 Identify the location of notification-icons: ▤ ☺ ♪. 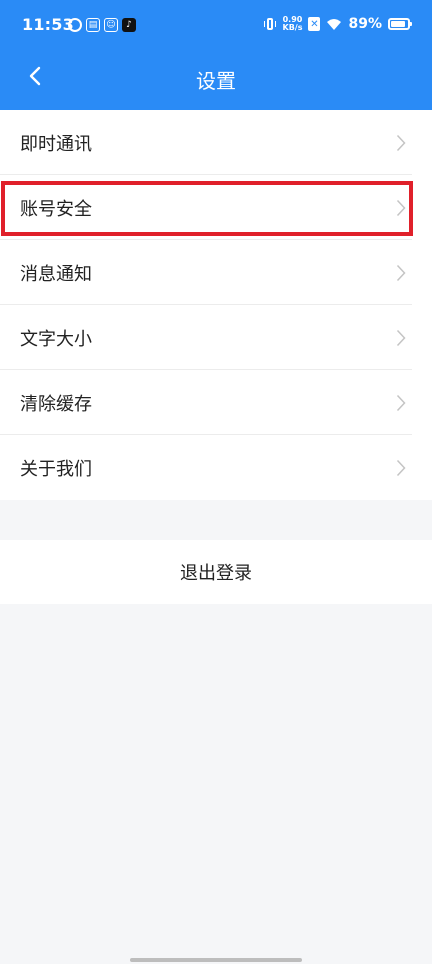
(102, 25).